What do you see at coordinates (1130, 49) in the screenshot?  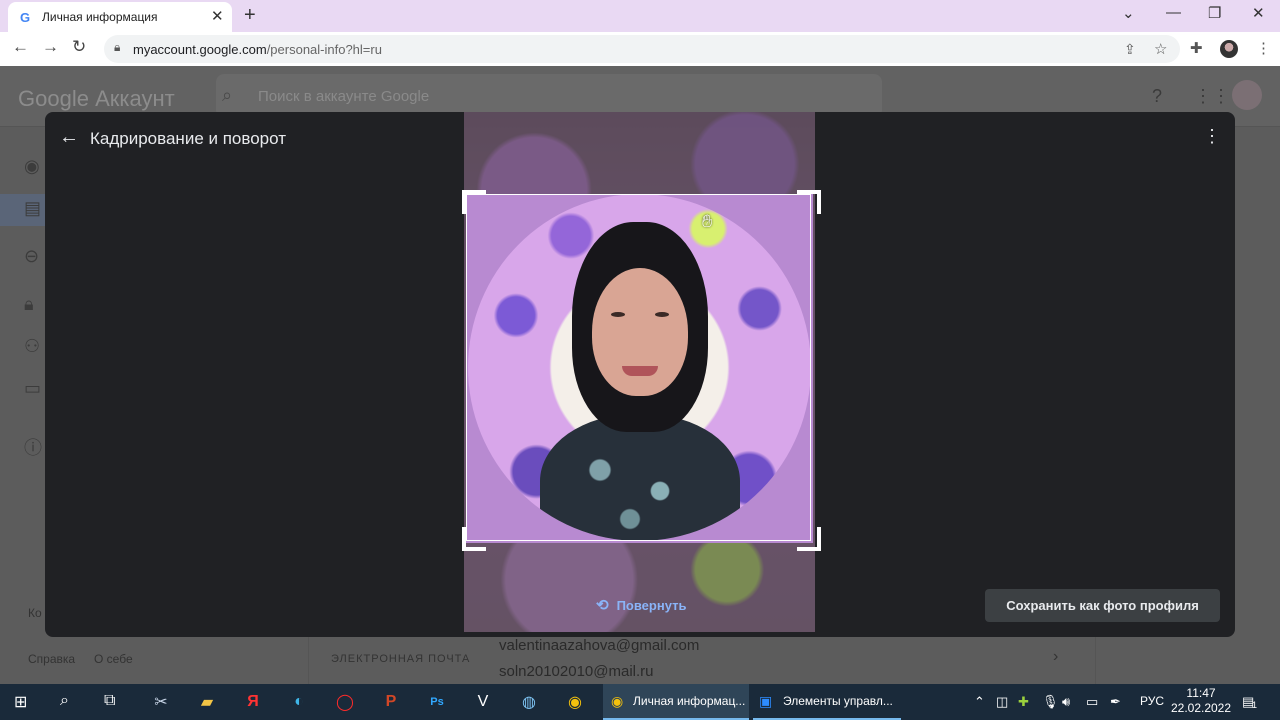 I see `share-icon: ⇪` at bounding box center [1130, 49].